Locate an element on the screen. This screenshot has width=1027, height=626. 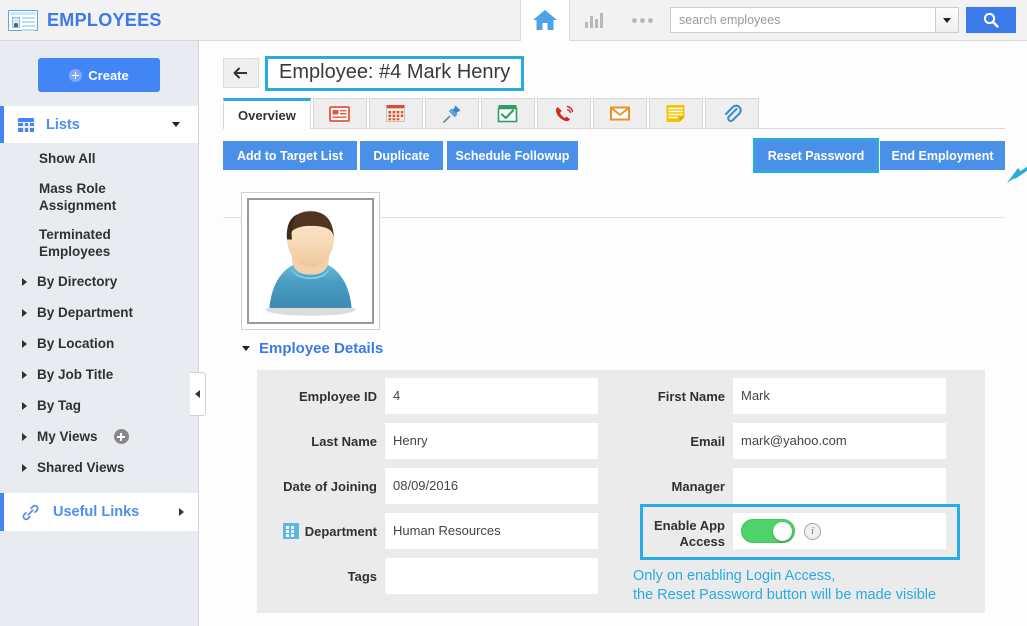
field-row-email: Email mark@yahoo.com is located at coordinates (775, 445).